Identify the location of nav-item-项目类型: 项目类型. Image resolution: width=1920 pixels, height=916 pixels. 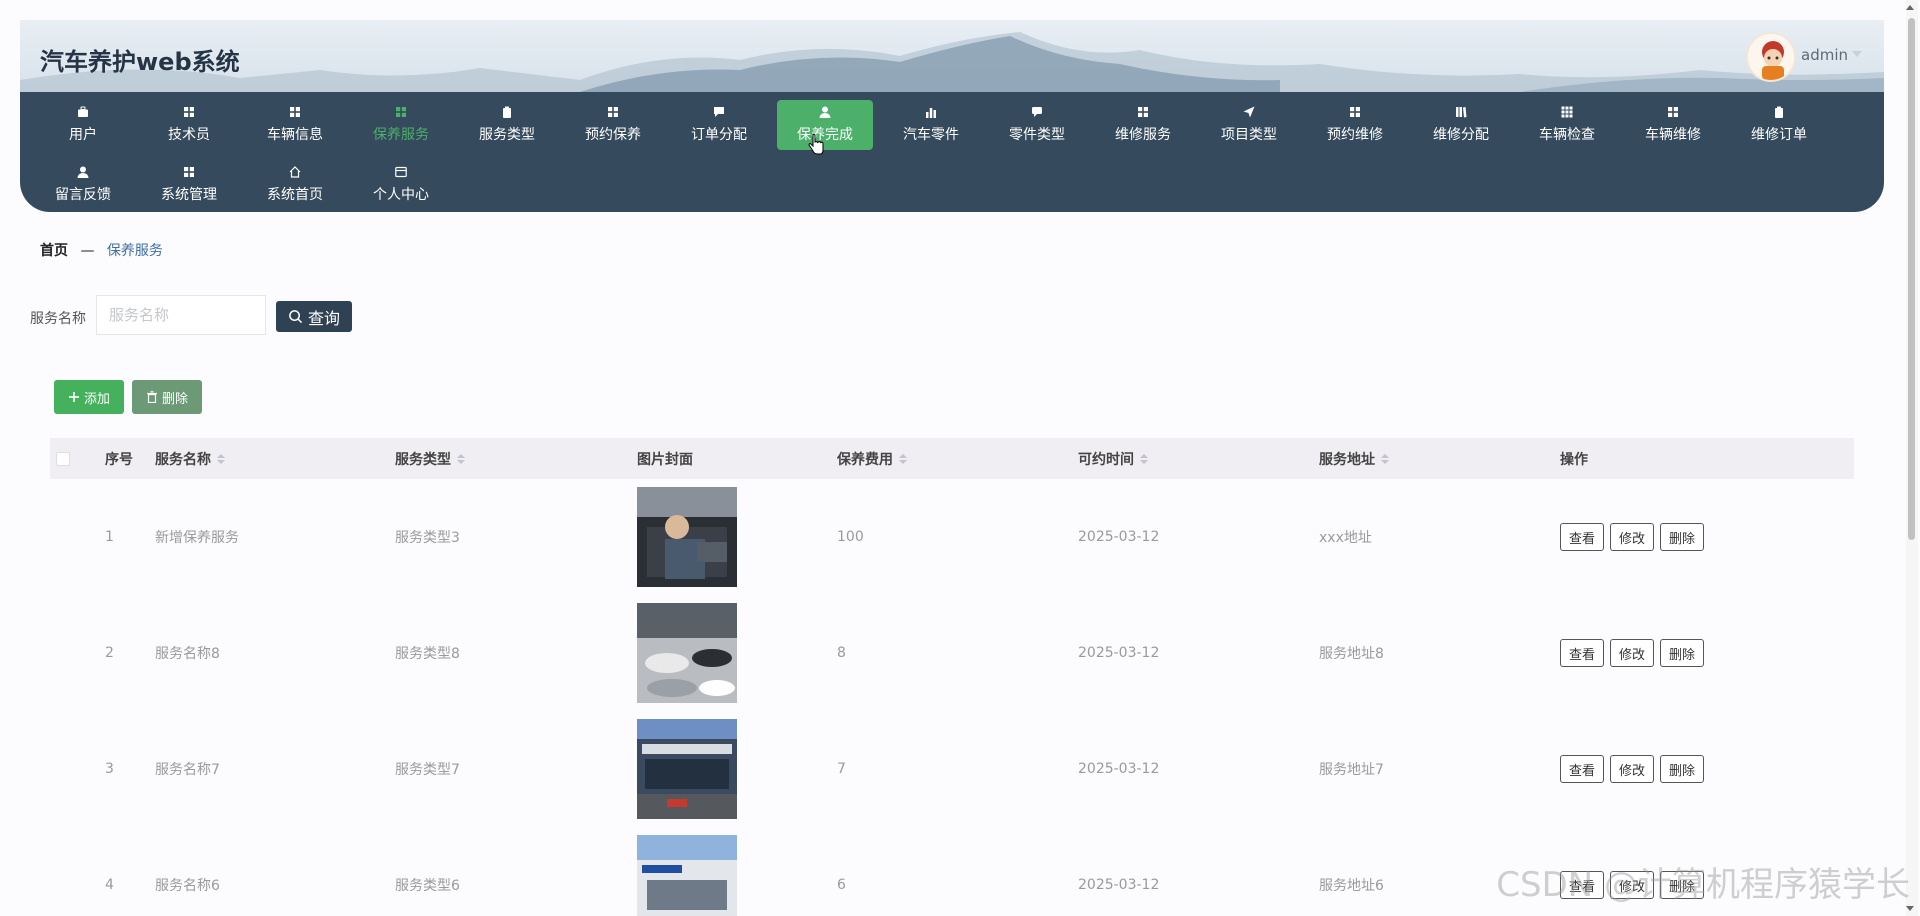
(1249, 125).